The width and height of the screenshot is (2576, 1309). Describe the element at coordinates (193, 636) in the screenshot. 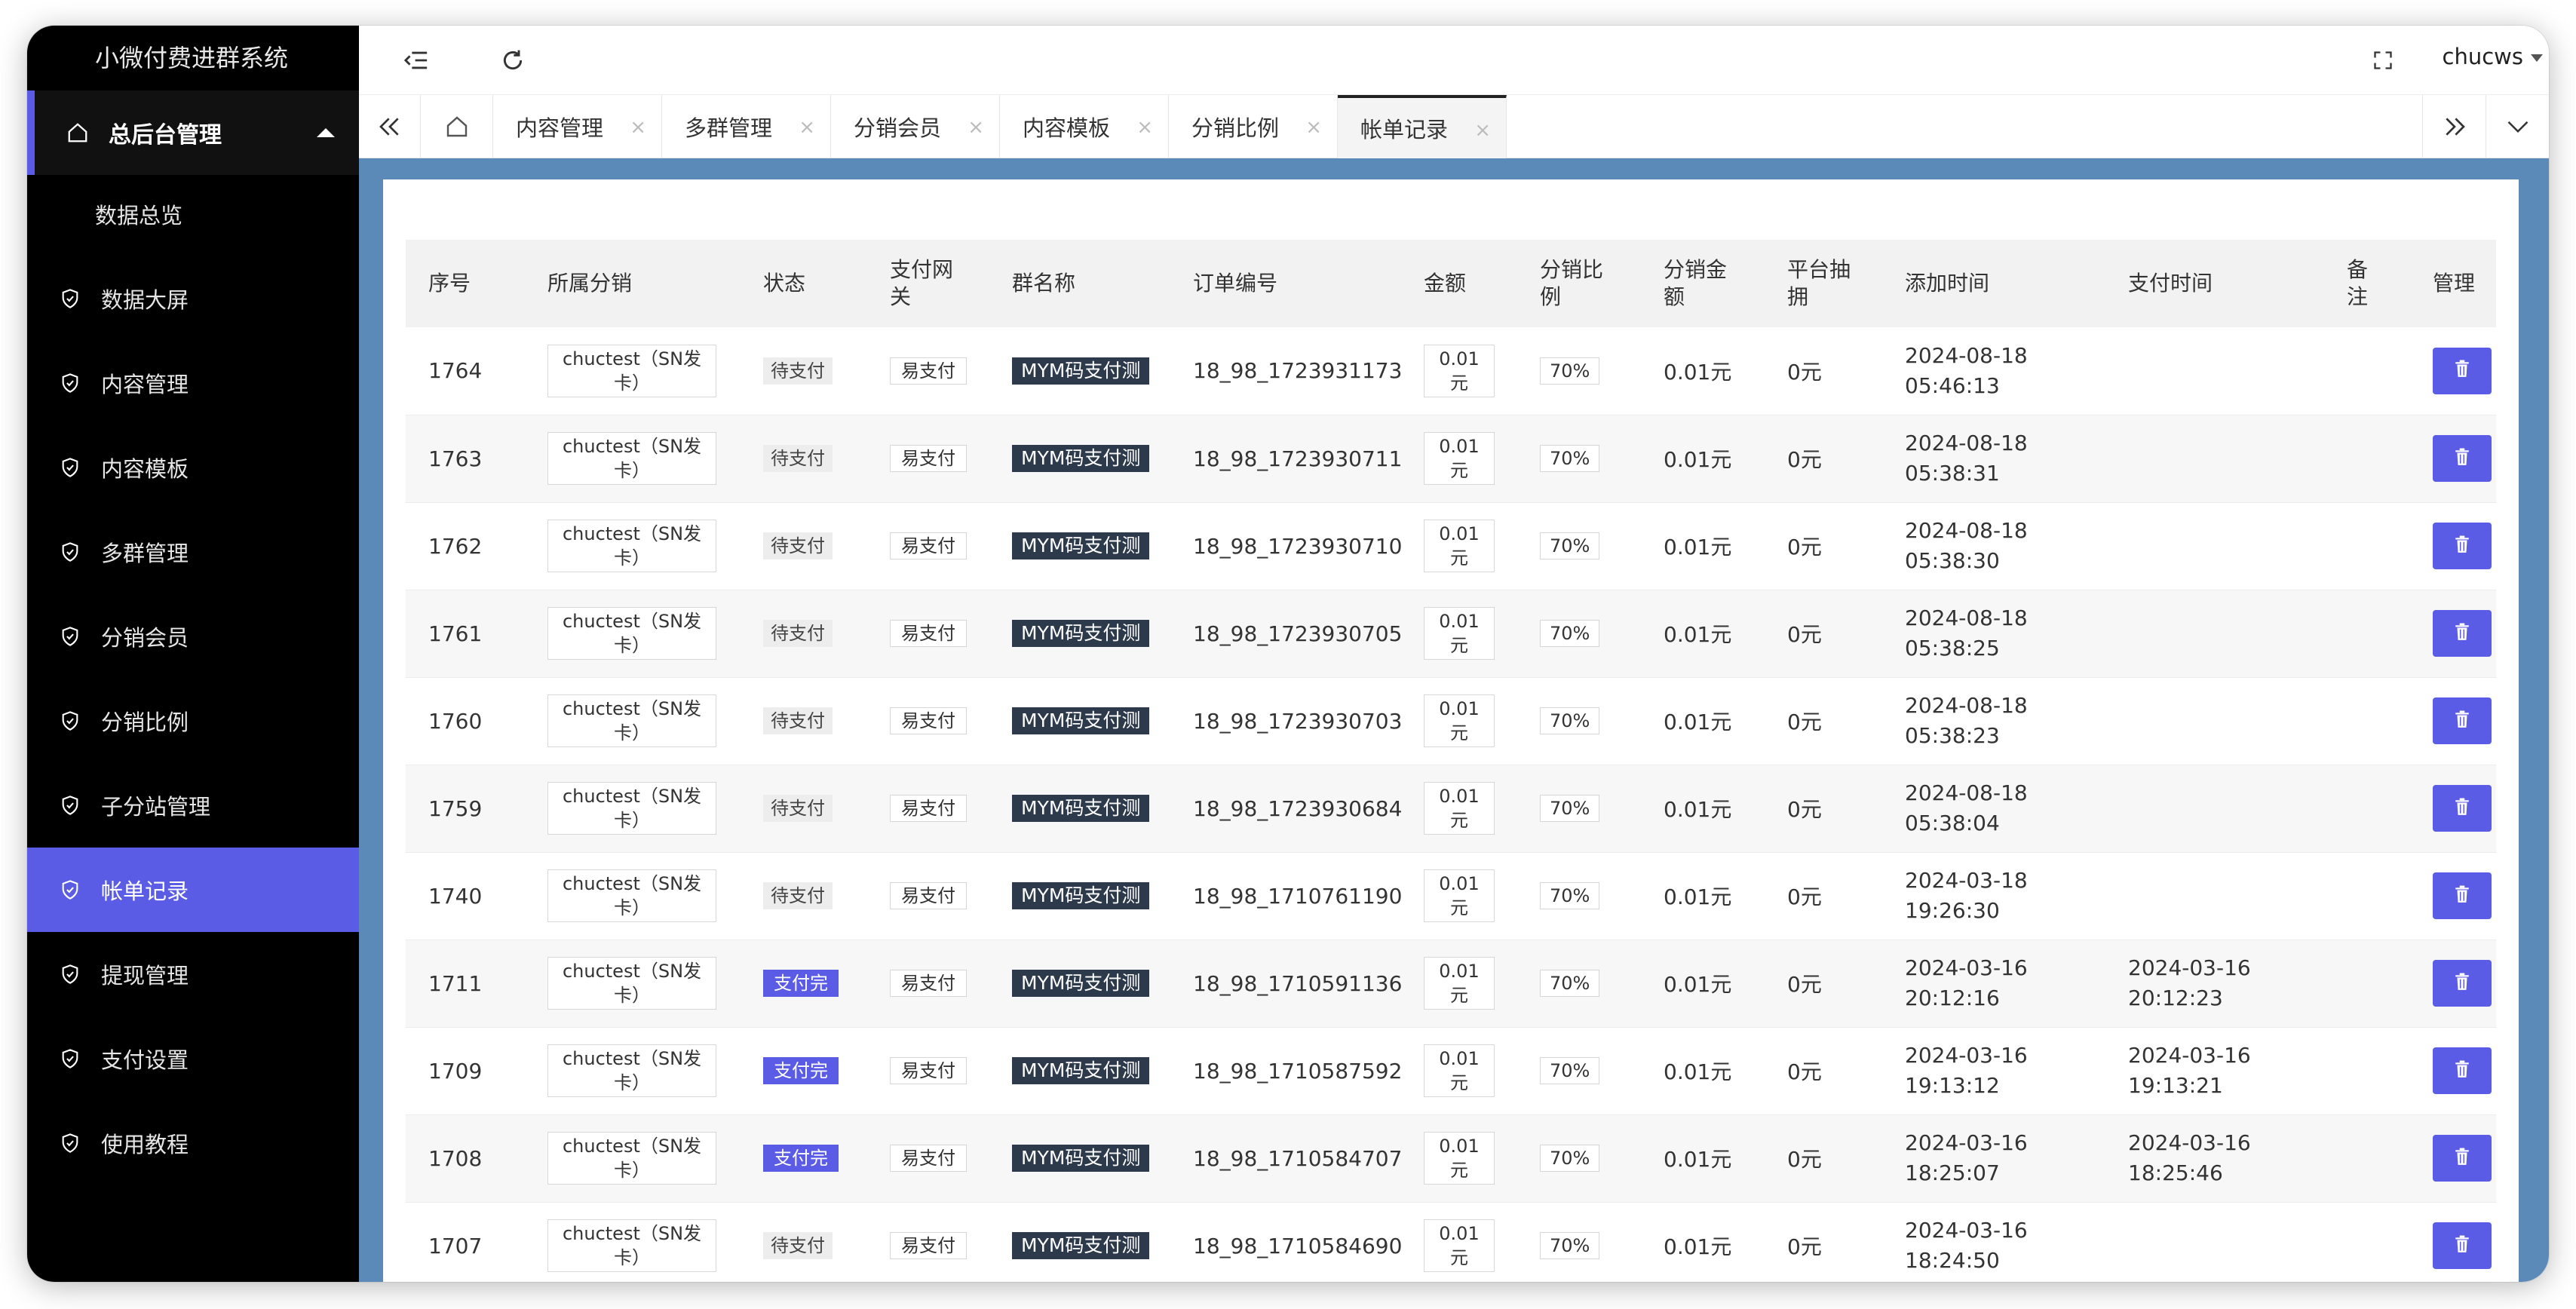

I see `sidebar-item-4: 分销会员` at that location.